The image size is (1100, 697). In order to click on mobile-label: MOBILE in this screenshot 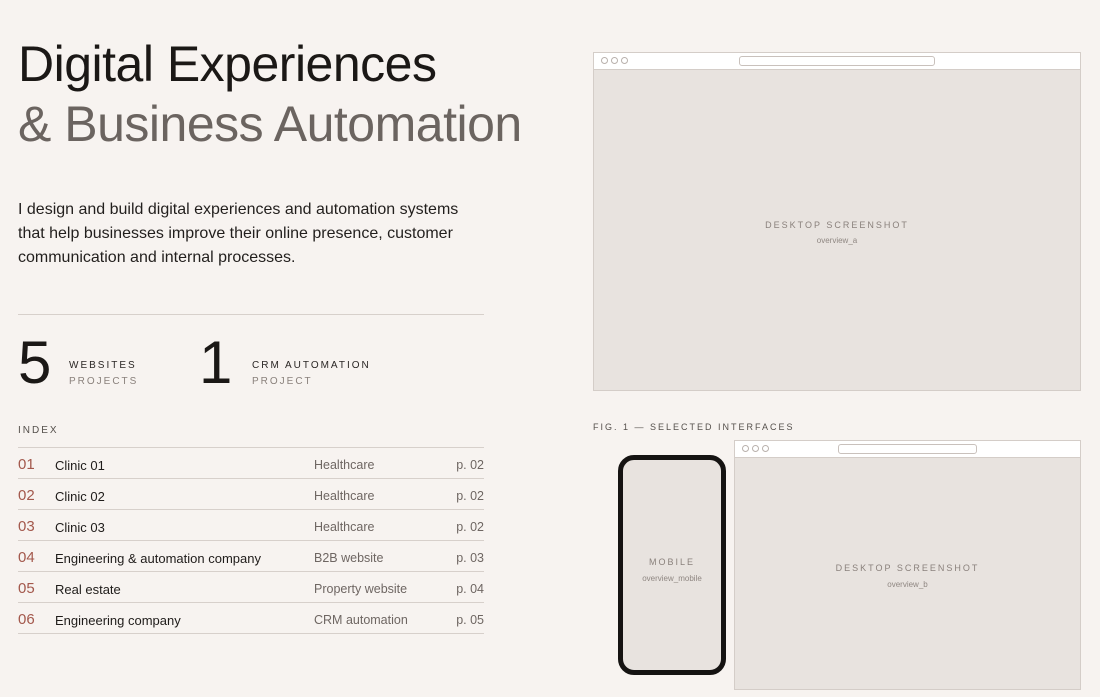, I will do `click(671, 562)`.